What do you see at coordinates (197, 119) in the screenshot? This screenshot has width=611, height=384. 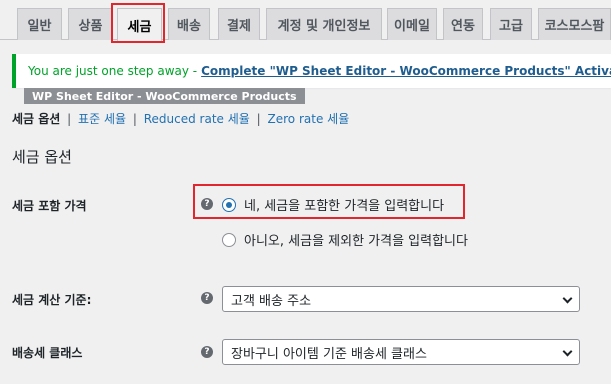 I see `subnav-reduced-rates: Reduced rate 세율` at bounding box center [197, 119].